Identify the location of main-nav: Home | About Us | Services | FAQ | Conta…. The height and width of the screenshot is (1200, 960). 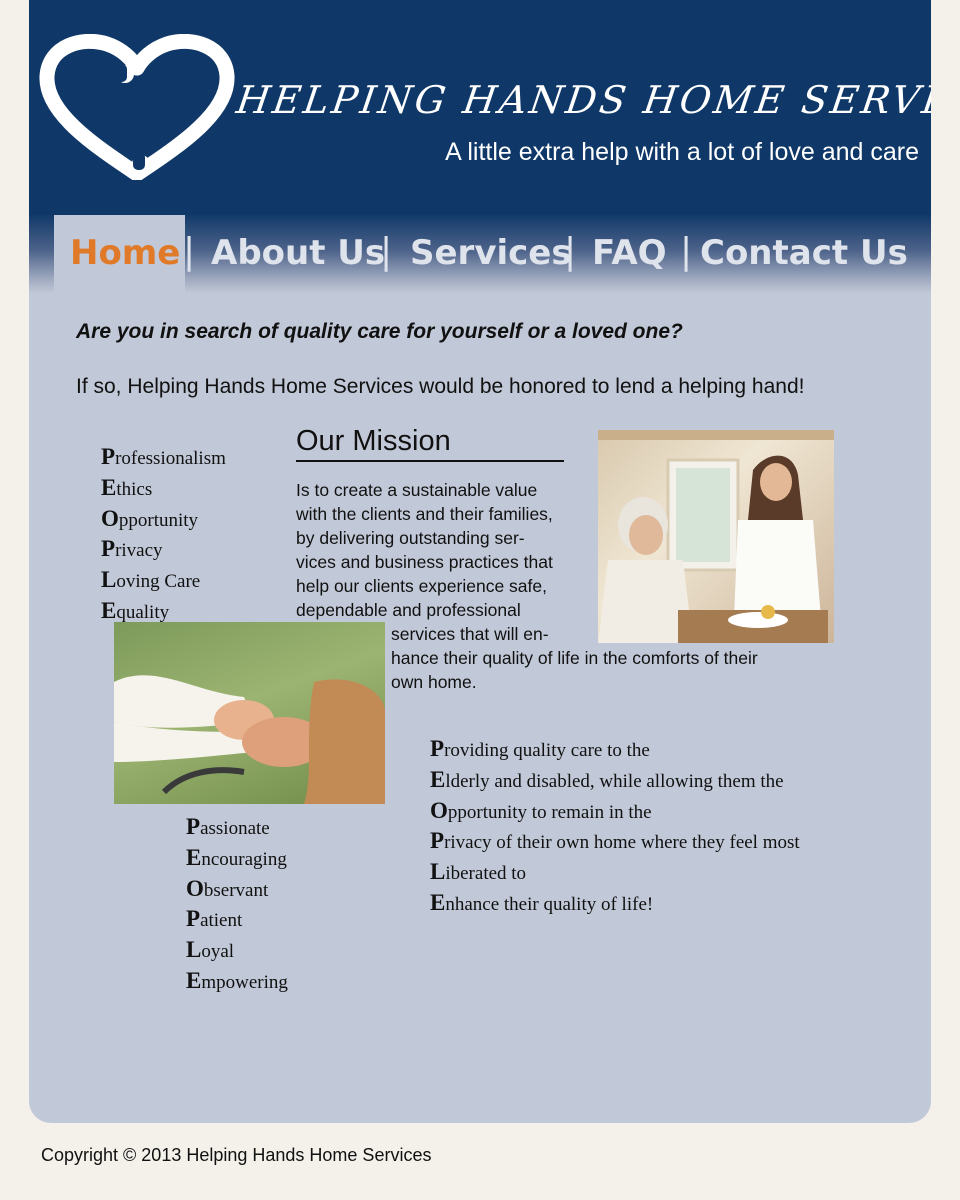
(480, 254).